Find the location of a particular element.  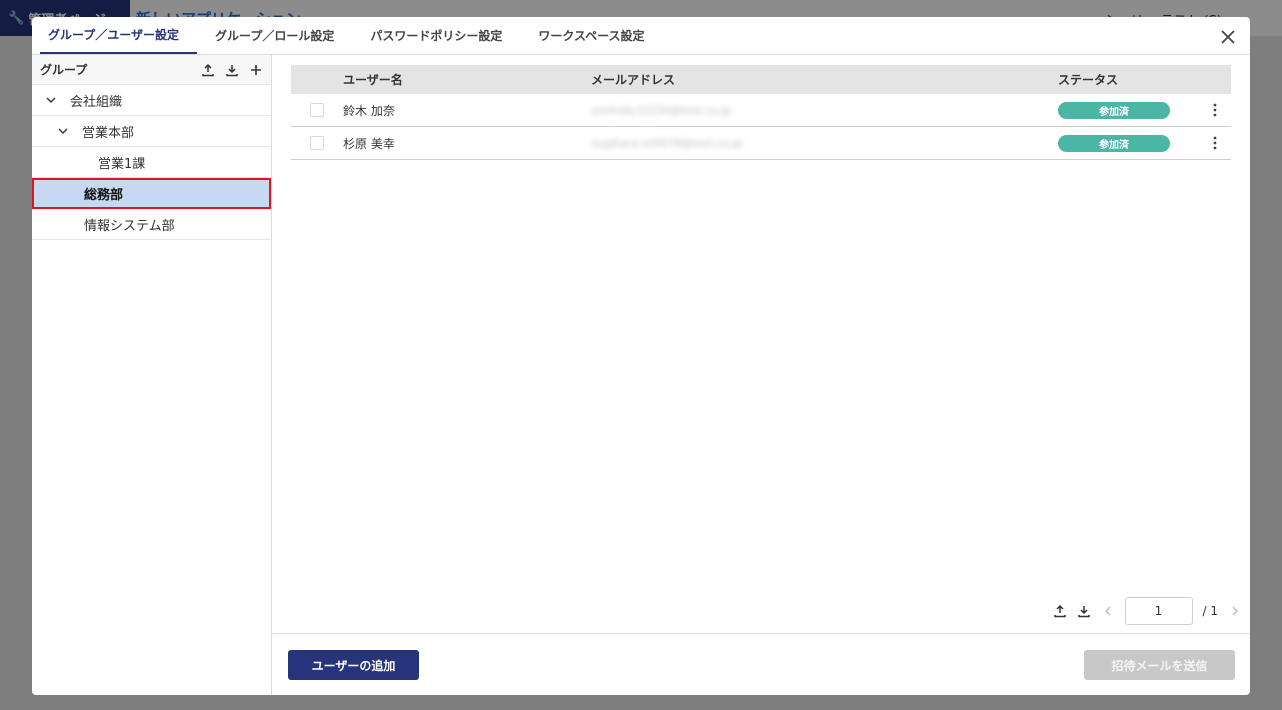

tab-workspace-settings: ワークスペース設定 is located at coordinates (596, 39).